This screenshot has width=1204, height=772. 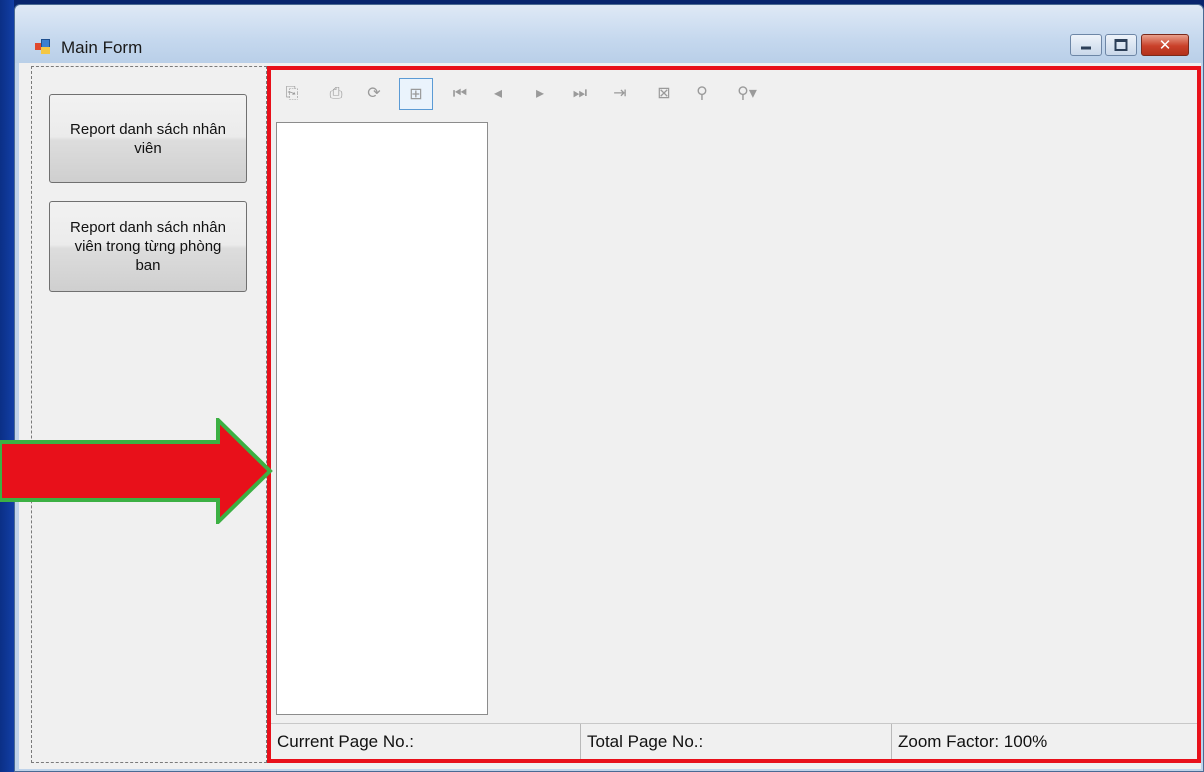 What do you see at coordinates (148, 138) in the screenshot?
I see `report-employees-button: Report danh sách nhân viên` at bounding box center [148, 138].